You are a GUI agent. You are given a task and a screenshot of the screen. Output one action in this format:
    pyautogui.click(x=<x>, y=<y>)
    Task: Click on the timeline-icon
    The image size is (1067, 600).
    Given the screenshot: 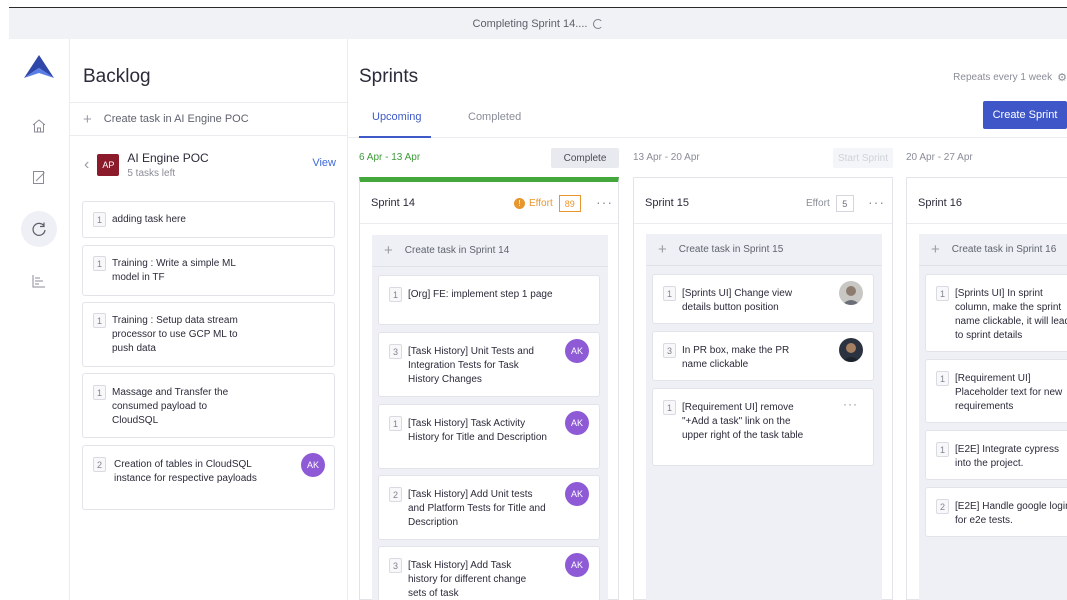 What is the action you would take?
    pyautogui.click(x=39, y=281)
    